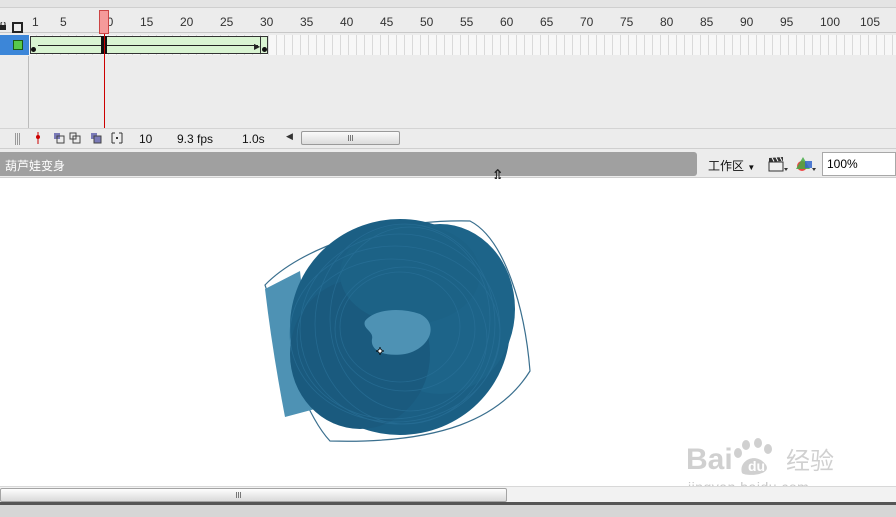 Image resolution: width=896 pixels, height=517 pixels. Describe the element at coordinates (18, 45) in the screenshot. I see `layer-color-swatch` at that location.